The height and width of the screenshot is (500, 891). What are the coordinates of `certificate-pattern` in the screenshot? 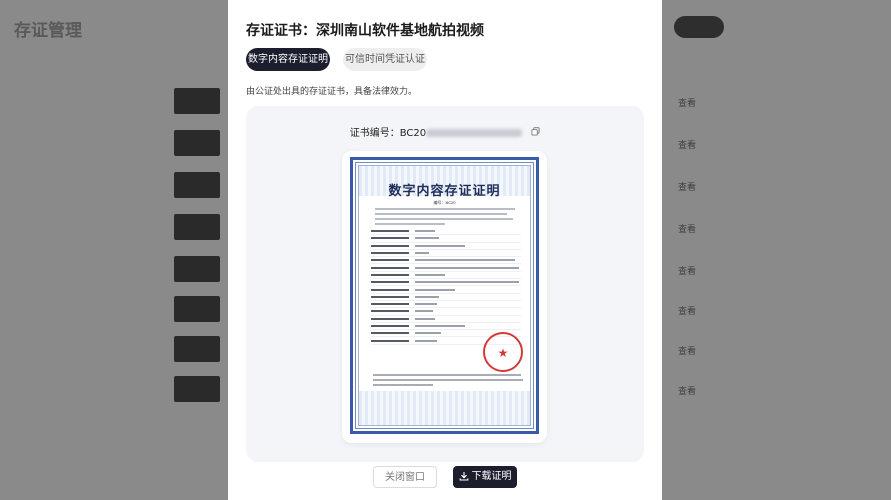 It's located at (444, 408).